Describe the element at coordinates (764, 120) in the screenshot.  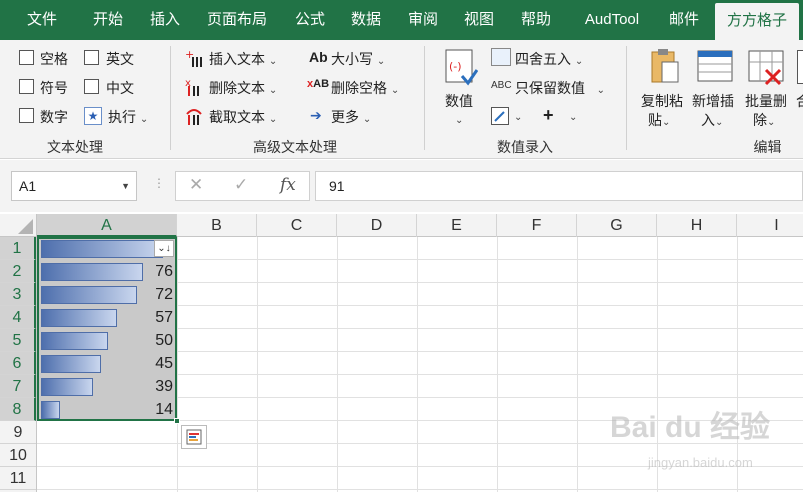
I see `batch-delete-line2-wrap: 除⌄` at that location.